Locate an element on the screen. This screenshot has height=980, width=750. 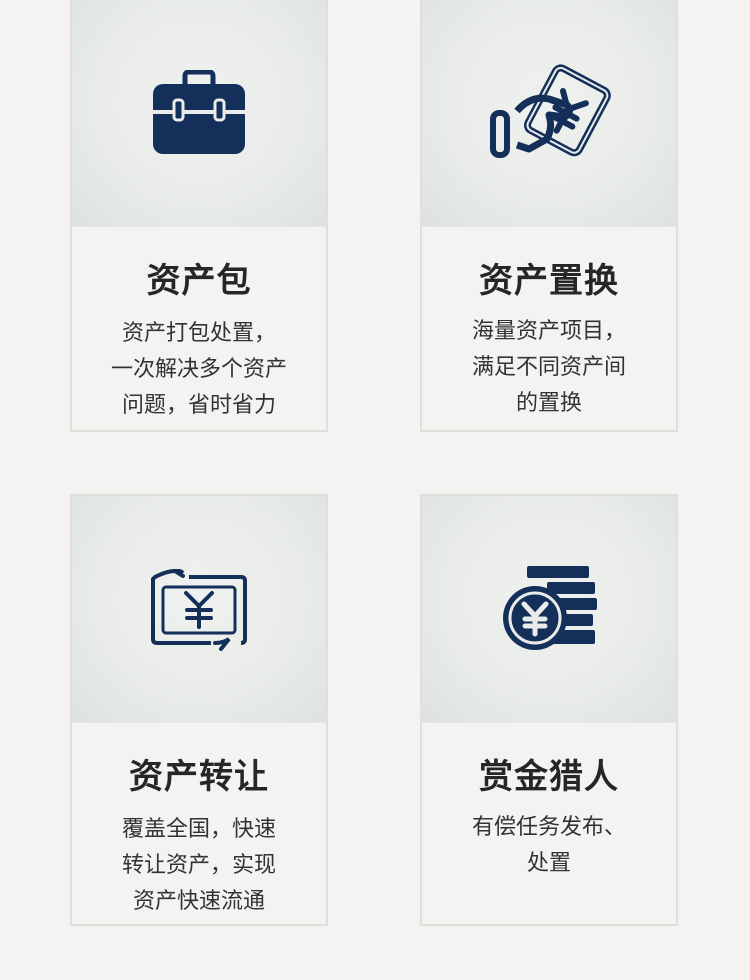
description-line: 满足不同资产间 is located at coordinates (548, 367).